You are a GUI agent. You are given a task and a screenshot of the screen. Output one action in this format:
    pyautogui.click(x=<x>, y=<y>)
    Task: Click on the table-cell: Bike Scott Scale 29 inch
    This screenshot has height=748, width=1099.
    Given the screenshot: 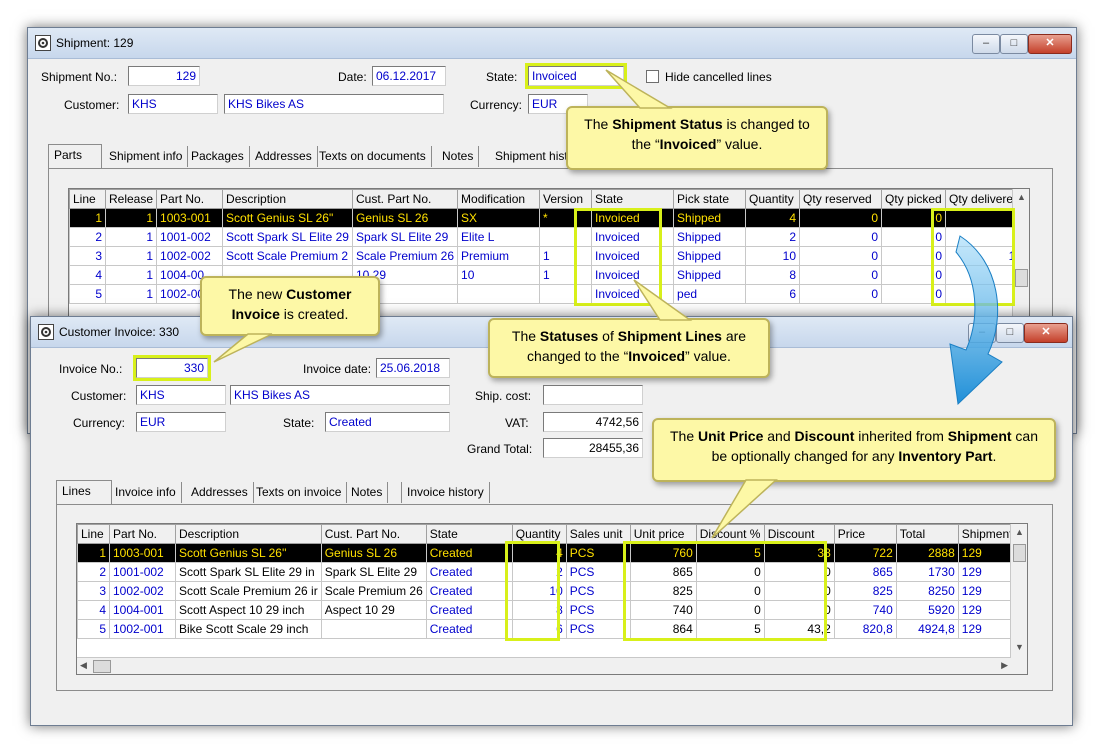 What is the action you would take?
    pyautogui.click(x=248, y=629)
    